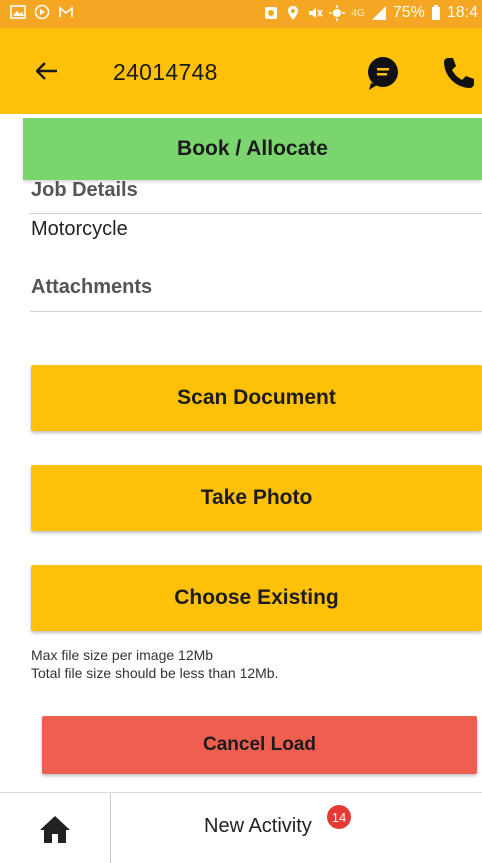  I want to click on home-button, so click(55, 828).